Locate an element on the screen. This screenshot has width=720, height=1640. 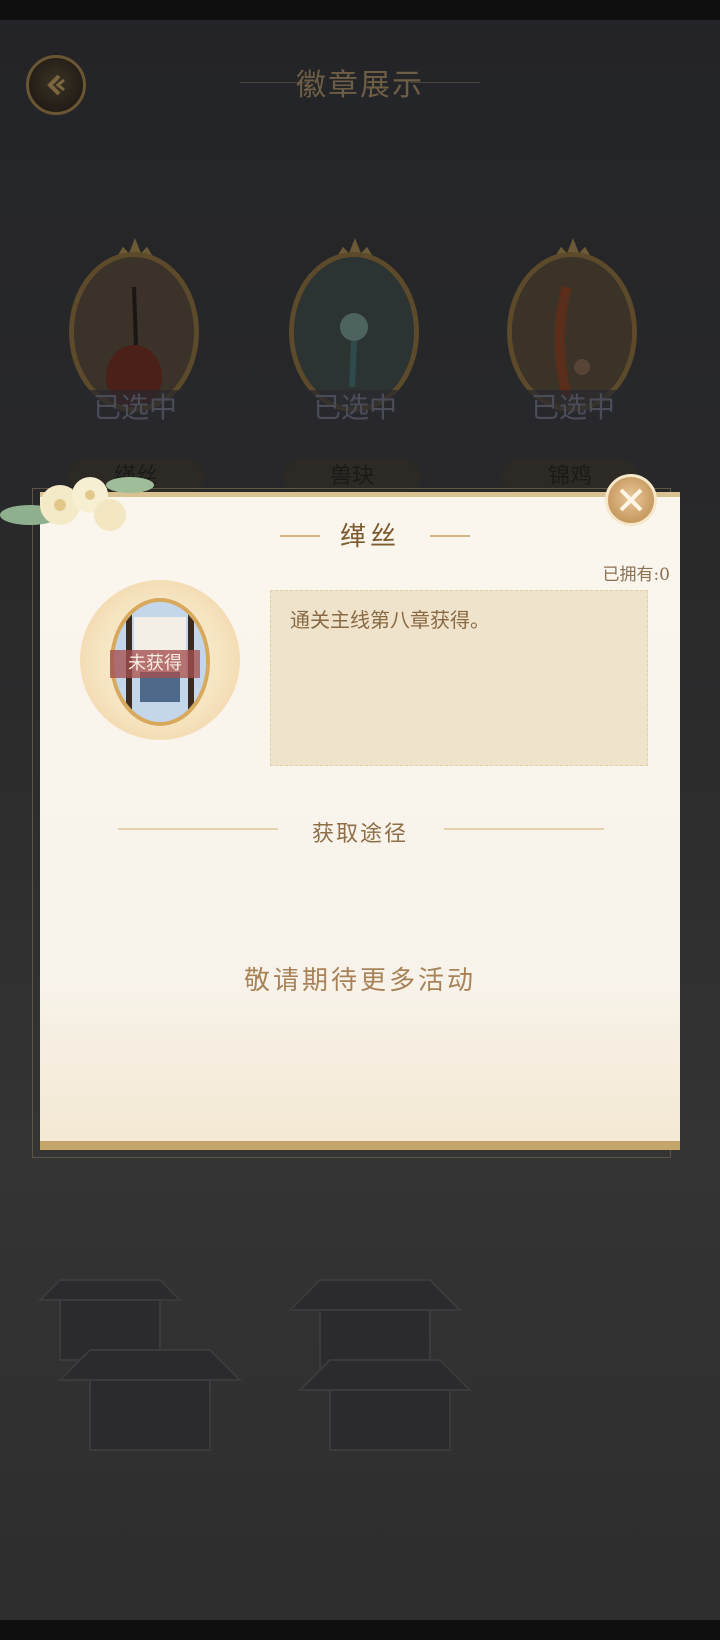
coming-soon-text: 敬请期待更多活动 is located at coordinates (359, 981).